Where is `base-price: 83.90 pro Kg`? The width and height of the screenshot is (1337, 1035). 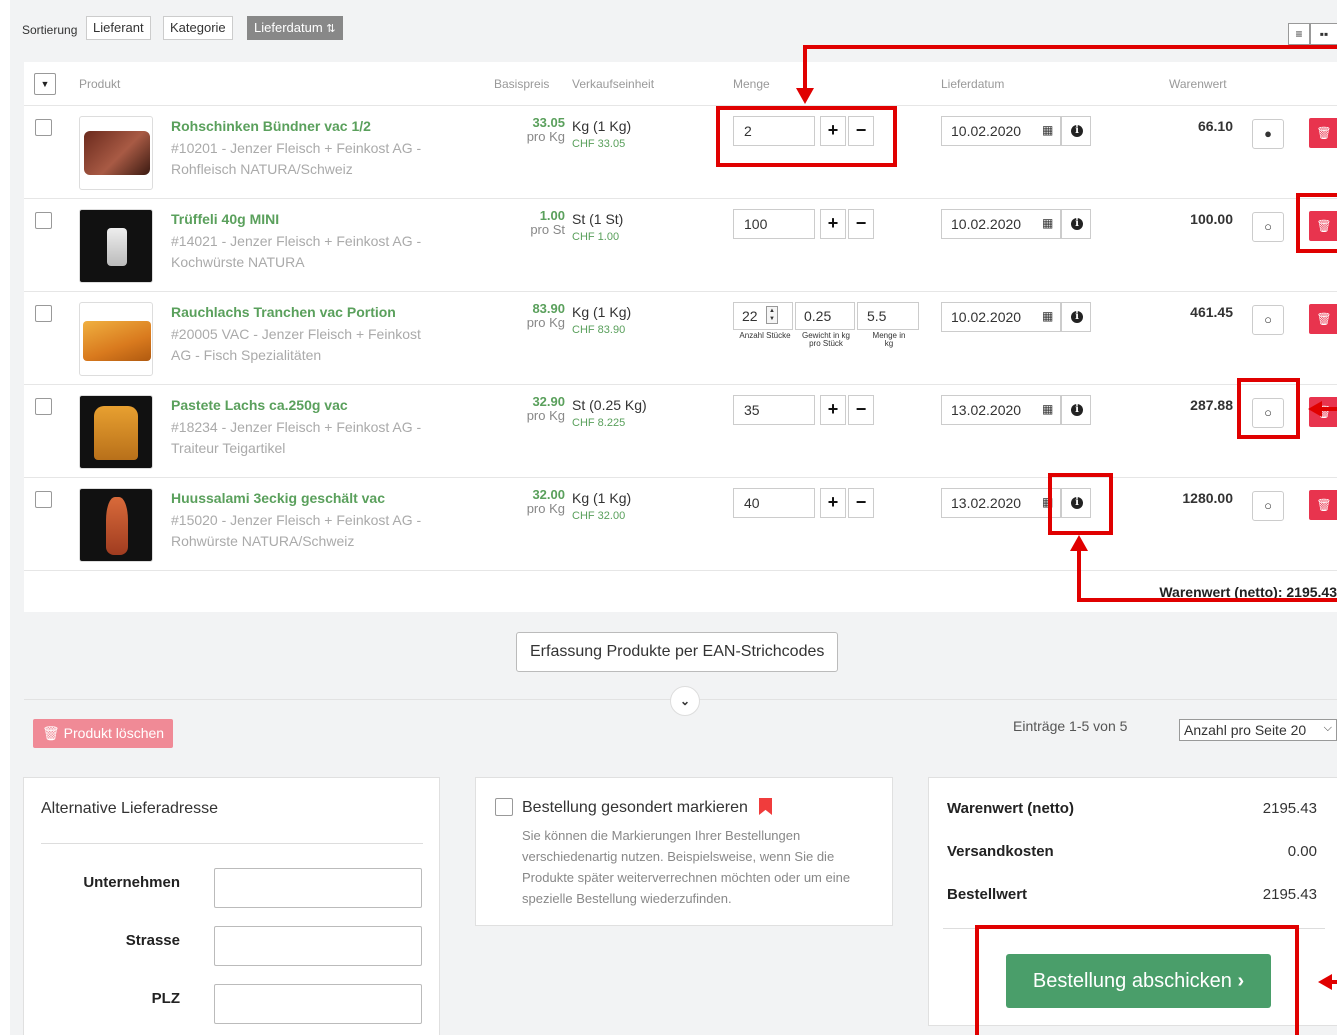
base-price: 83.90 pro Kg is located at coordinates (546, 316).